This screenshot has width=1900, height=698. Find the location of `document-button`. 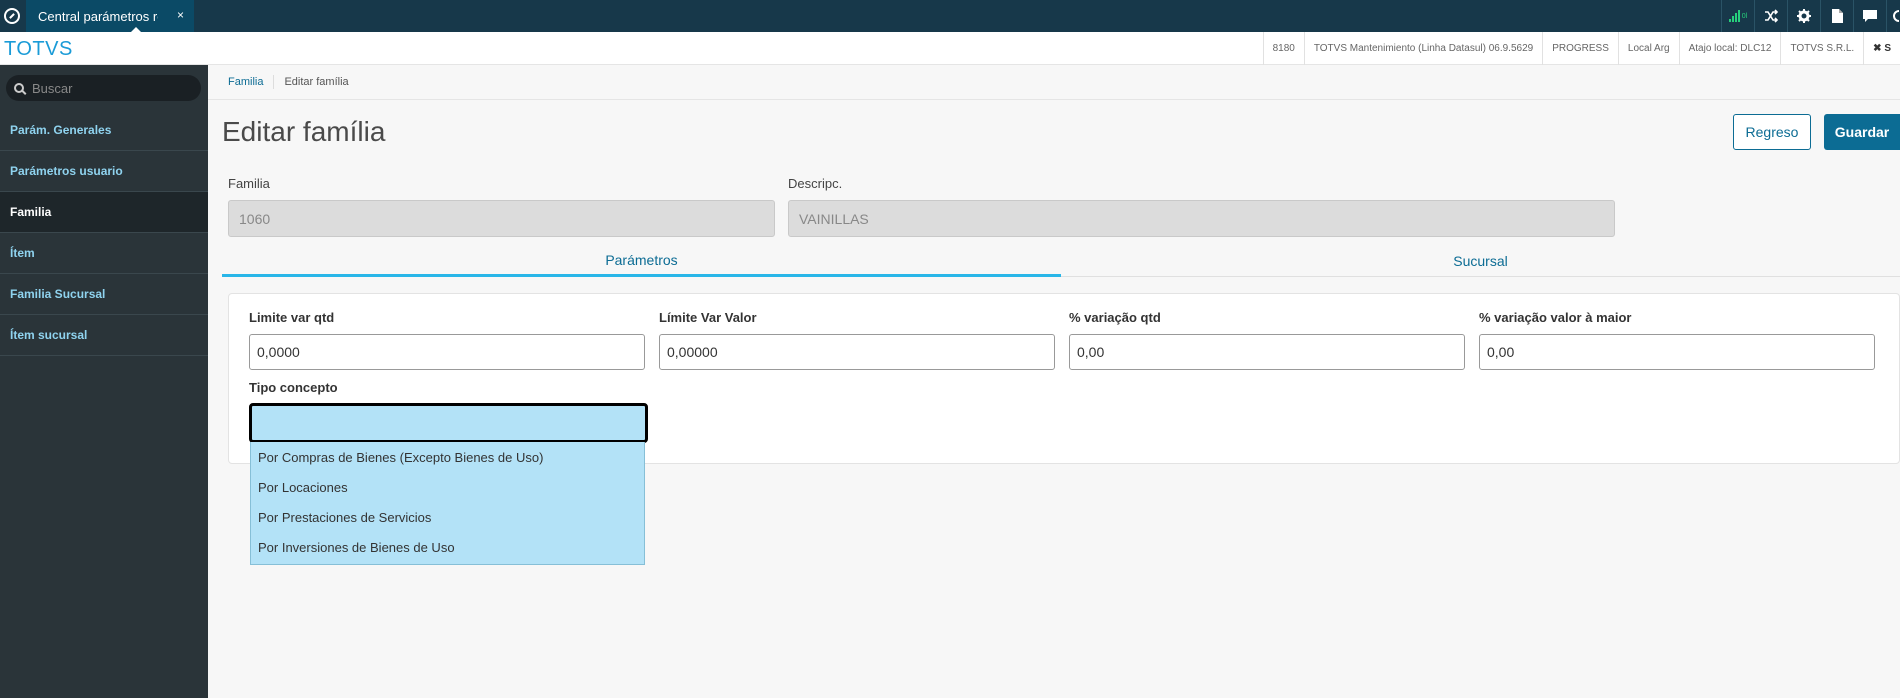

document-button is located at coordinates (1836, 16).